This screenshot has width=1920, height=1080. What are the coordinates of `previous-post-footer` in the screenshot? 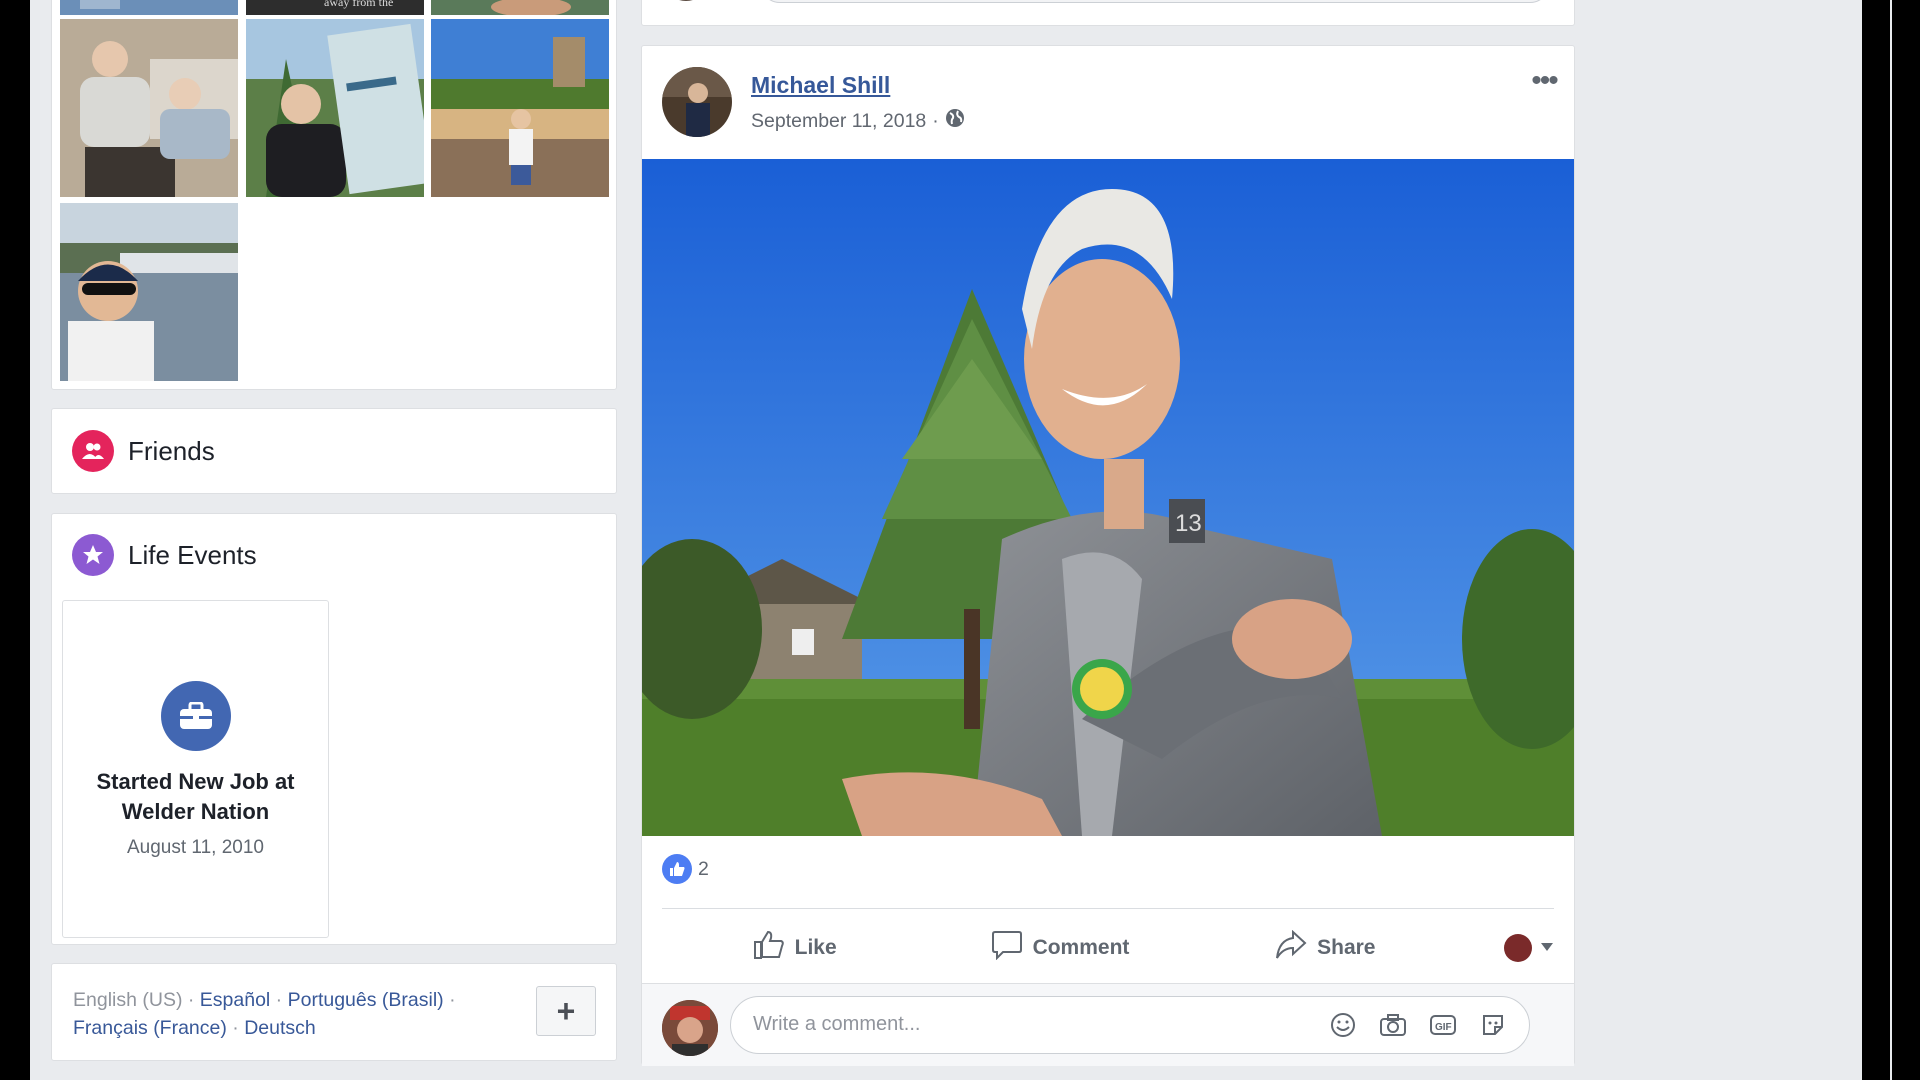 It's located at (1108, 13).